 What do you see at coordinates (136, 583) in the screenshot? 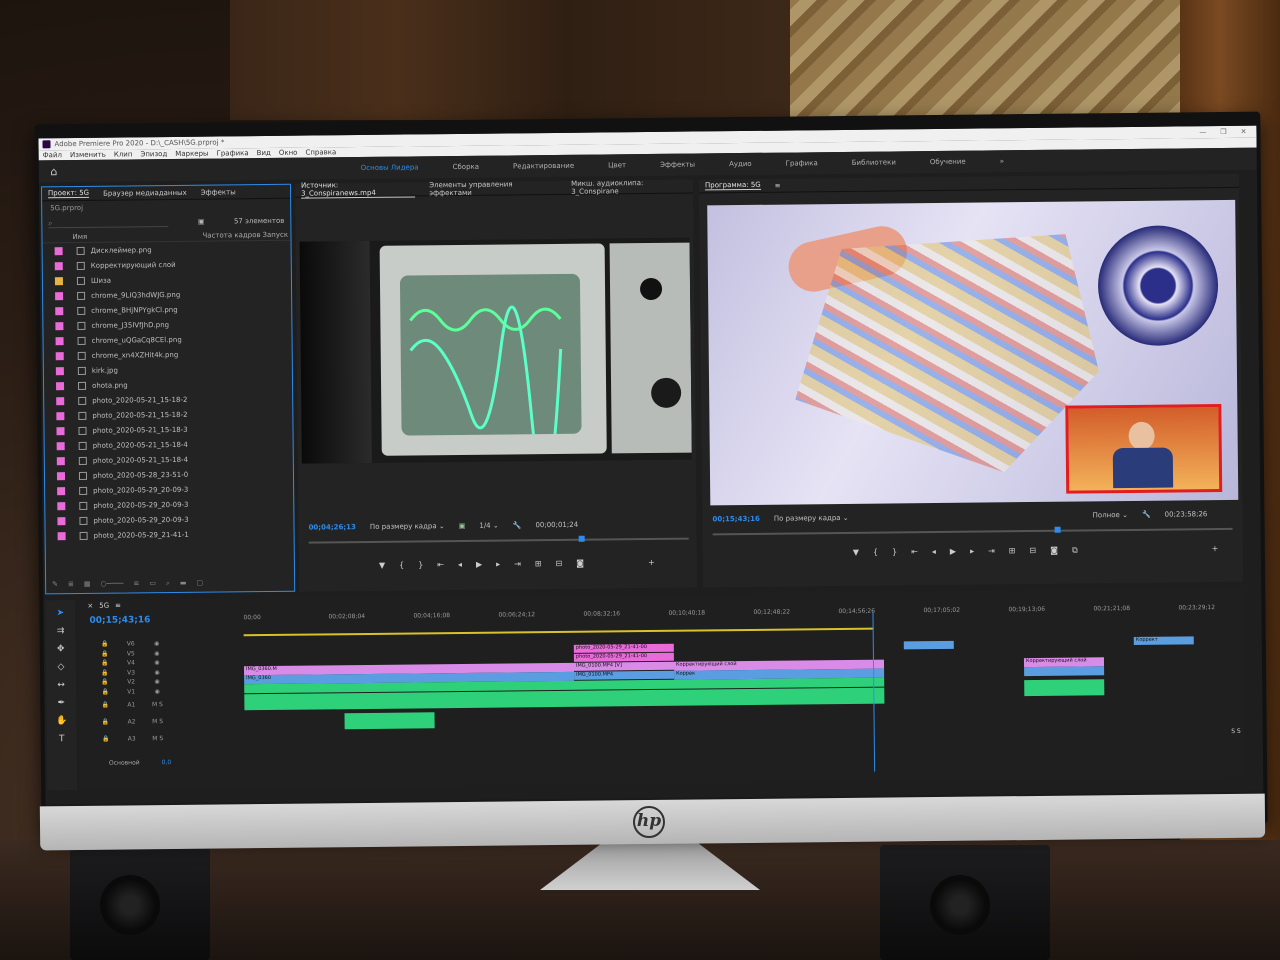
I see `sort-icon: ≡` at bounding box center [136, 583].